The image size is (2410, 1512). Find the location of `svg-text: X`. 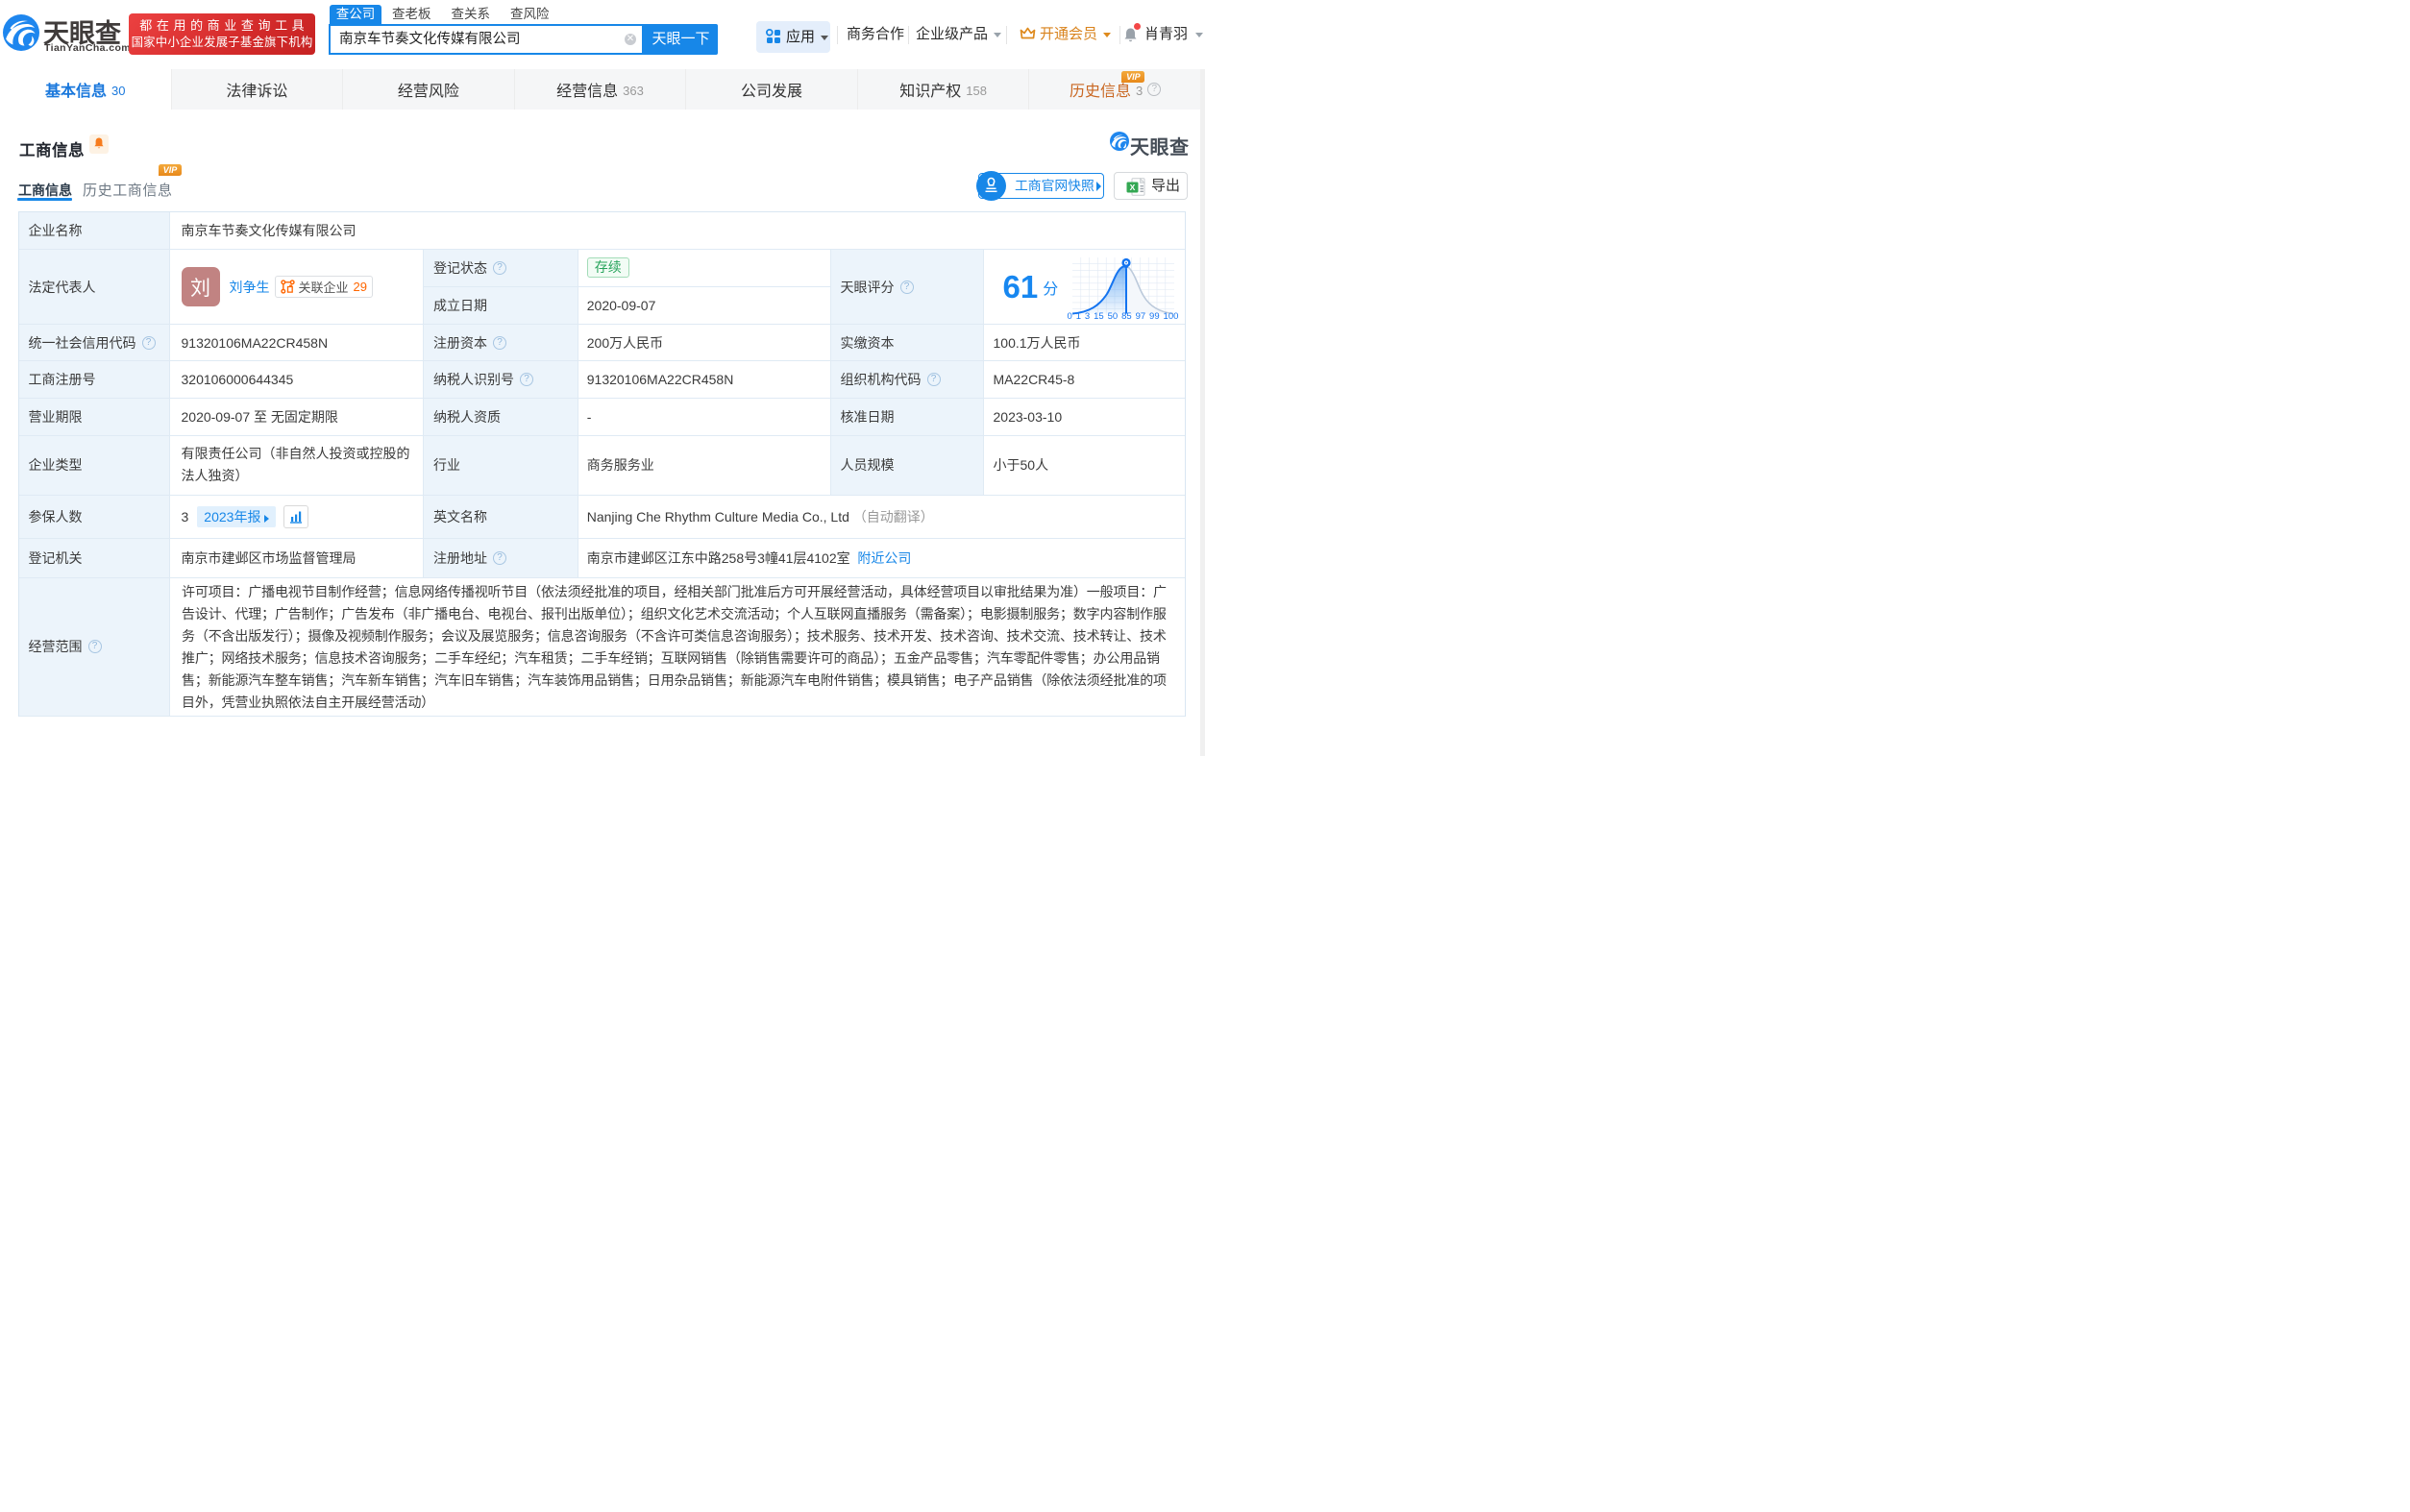

svg-text: X is located at coordinates (1133, 186).